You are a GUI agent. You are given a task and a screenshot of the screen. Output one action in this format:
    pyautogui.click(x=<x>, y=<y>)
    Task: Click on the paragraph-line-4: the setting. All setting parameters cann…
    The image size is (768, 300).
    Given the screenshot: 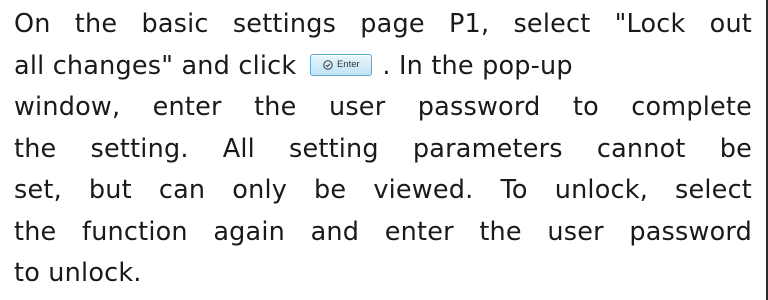 What is the action you would take?
    pyautogui.click(x=383, y=148)
    